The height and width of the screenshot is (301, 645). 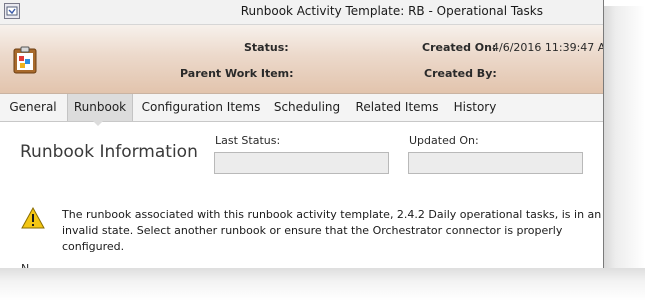 What do you see at coordinates (322, 284) in the screenshot?
I see `window-shadow-bottom` at bounding box center [322, 284].